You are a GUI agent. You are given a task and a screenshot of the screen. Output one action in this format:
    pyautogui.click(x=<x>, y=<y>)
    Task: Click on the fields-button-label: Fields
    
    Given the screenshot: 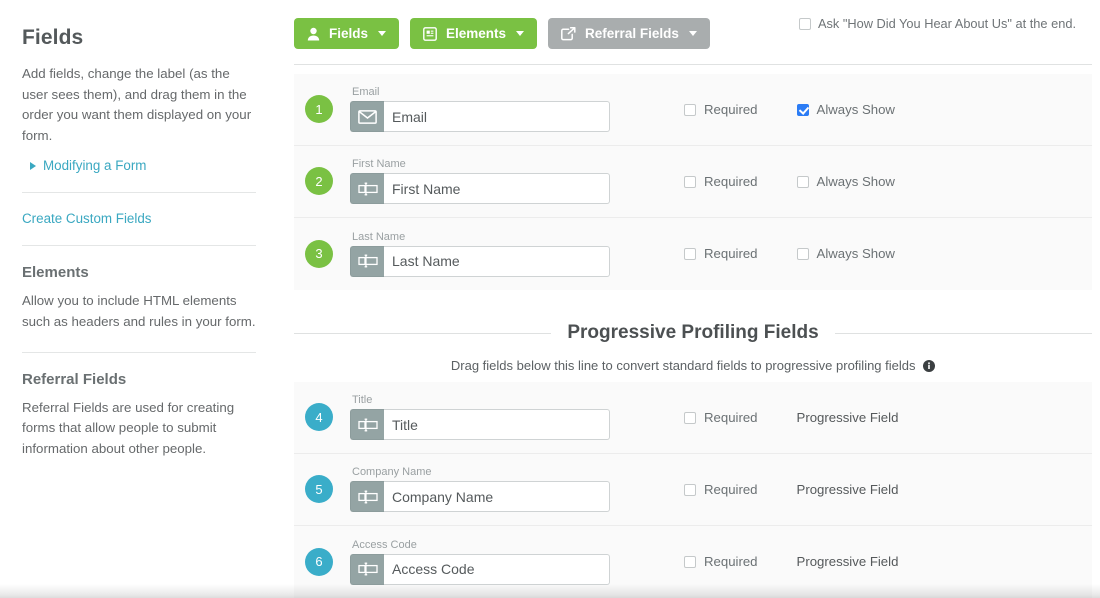 What is the action you would take?
    pyautogui.click(x=349, y=33)
    